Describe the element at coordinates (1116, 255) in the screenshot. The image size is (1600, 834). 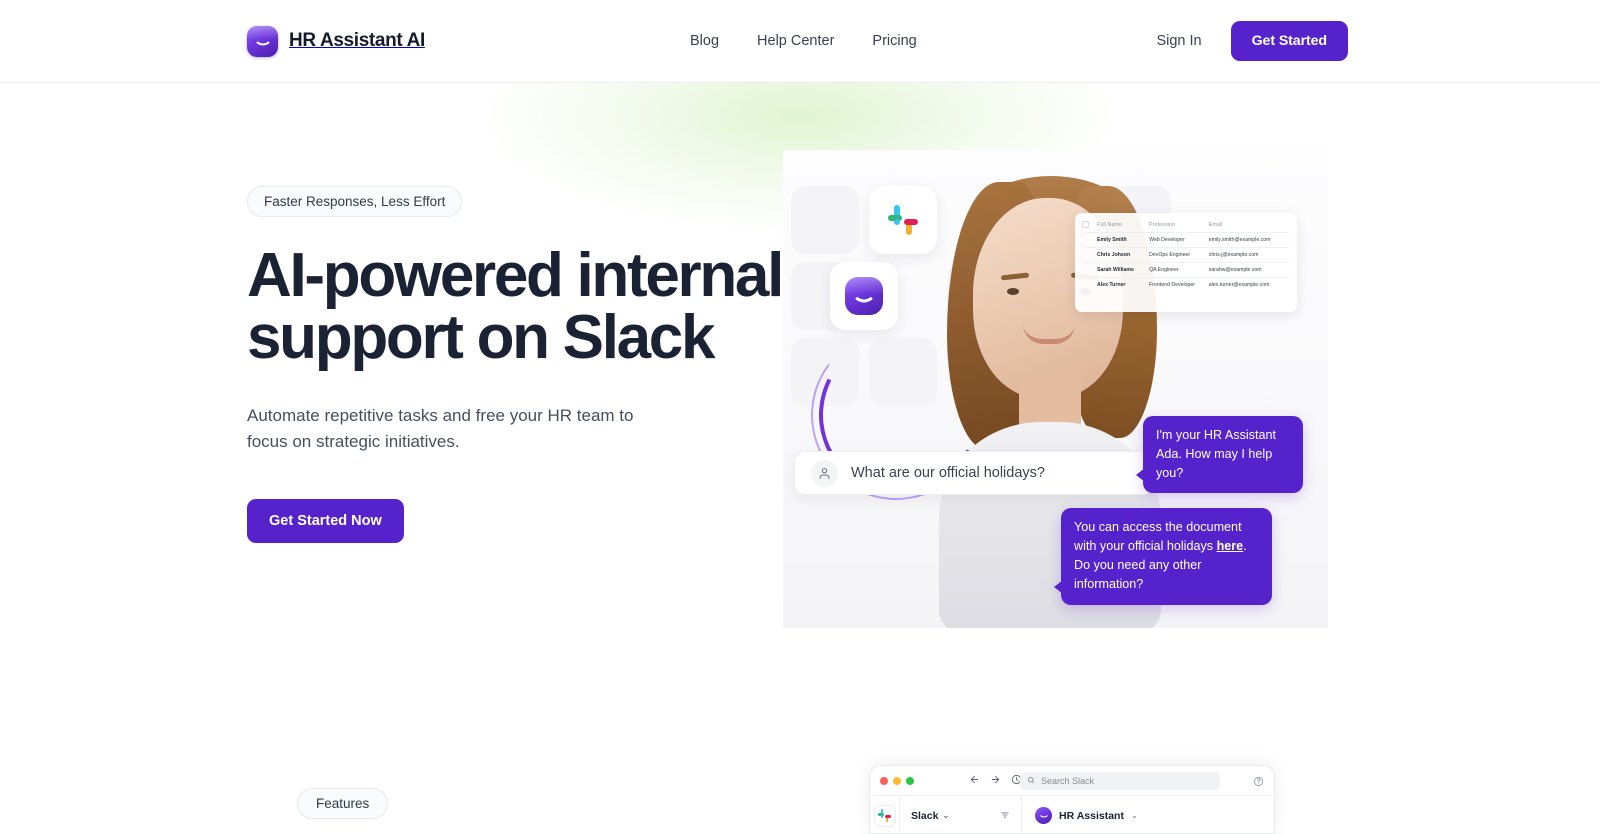
I see `cell-name: Chris Johson` at that location.